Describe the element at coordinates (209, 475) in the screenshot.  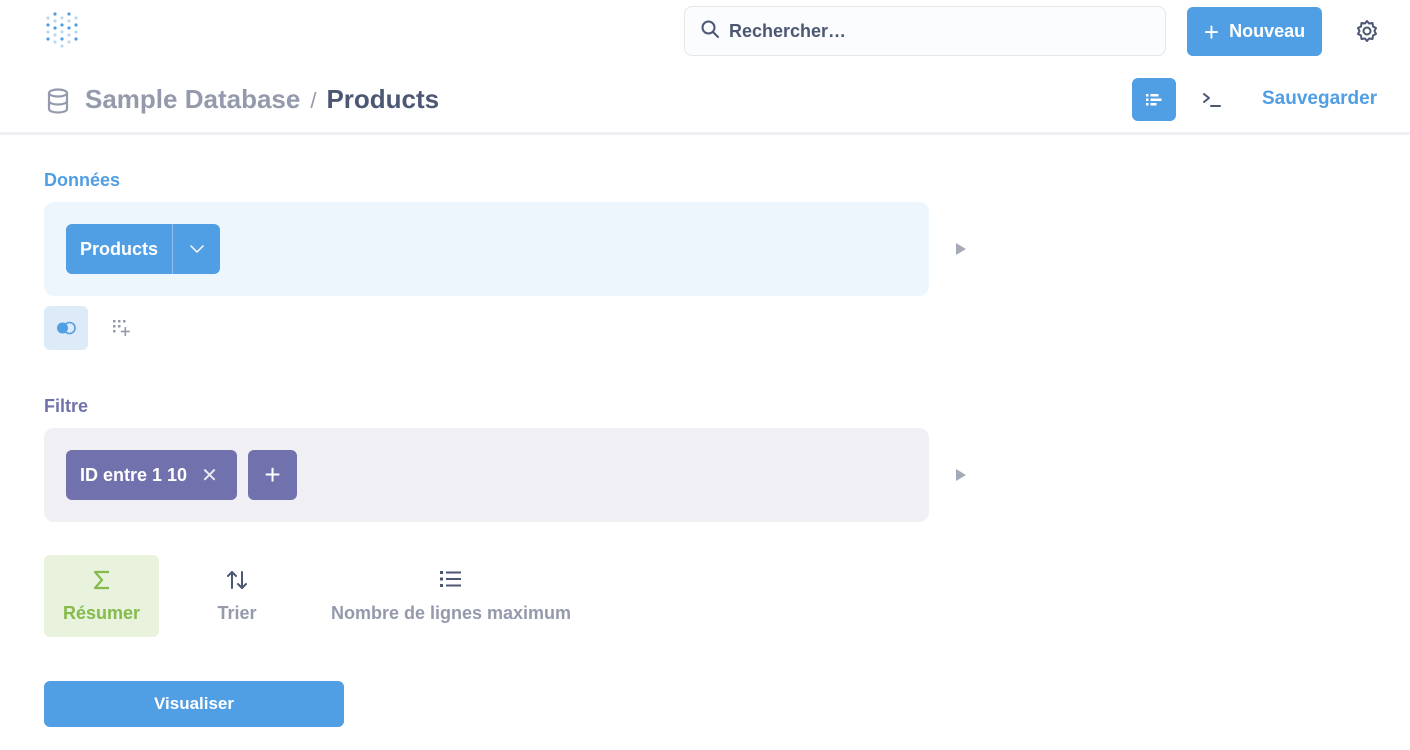
I see `close-icon: ✕` at that location.